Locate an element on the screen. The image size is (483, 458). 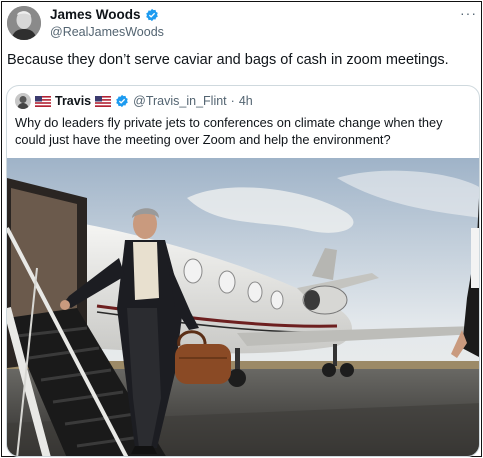
author-avatar is located at coordinates (24, 23).